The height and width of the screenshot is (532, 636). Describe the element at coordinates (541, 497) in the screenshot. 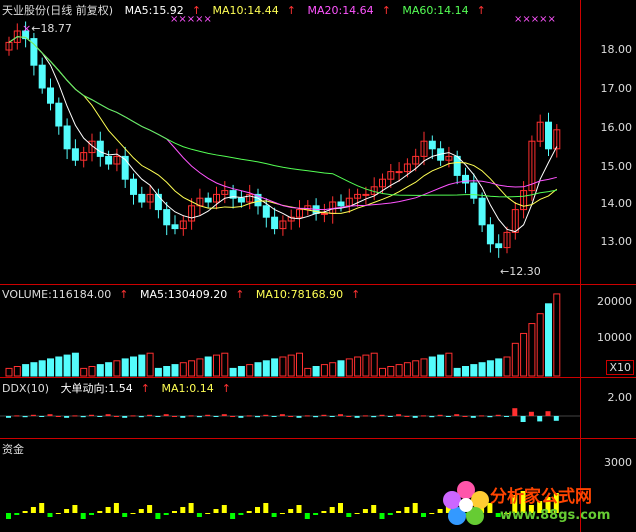

I see `watermark-name: 分析家公式网` at that location.